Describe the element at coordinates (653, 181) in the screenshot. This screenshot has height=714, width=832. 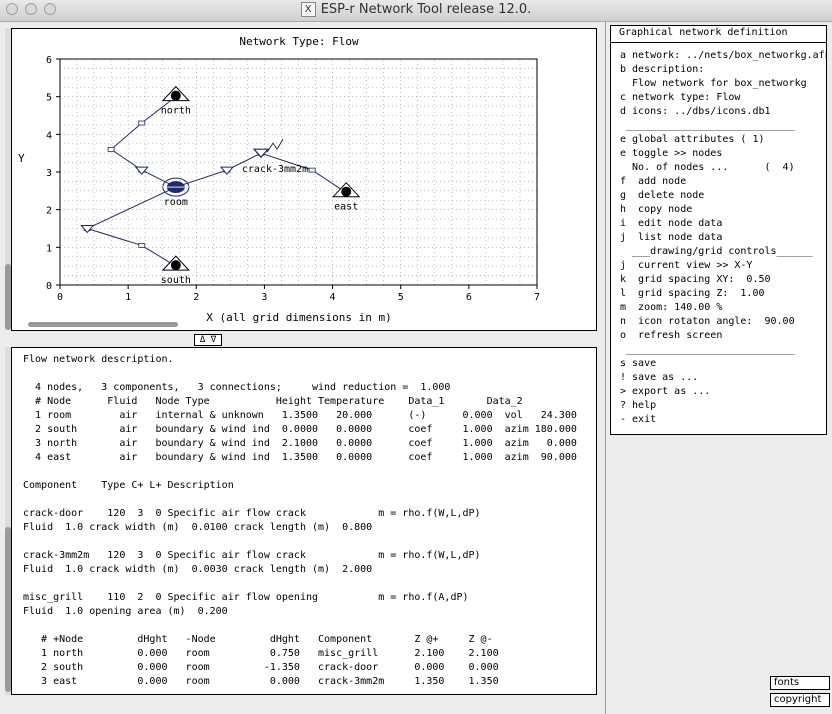
I see `menu-item: f add node` at that location.